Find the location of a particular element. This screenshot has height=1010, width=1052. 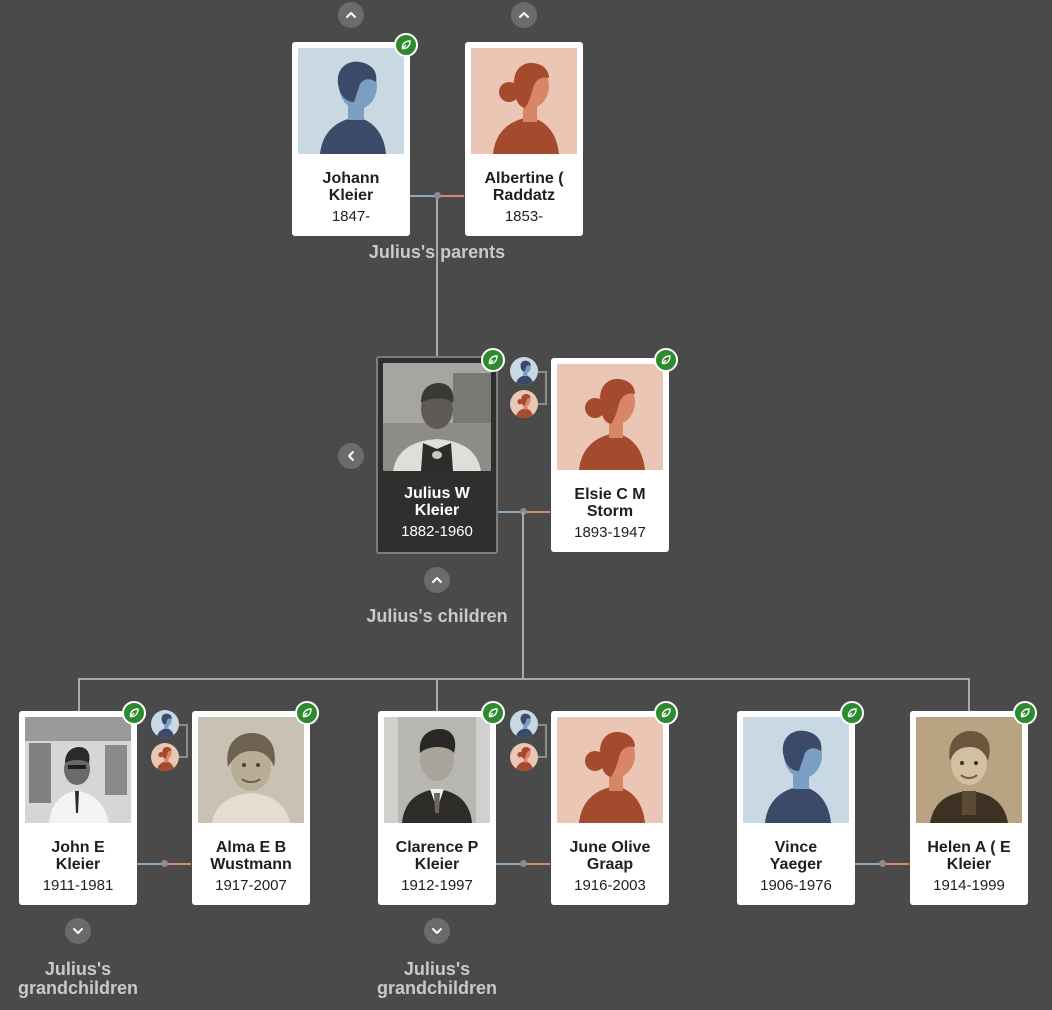

julius-father-mini-avatar is located at coordinates (524, 371).